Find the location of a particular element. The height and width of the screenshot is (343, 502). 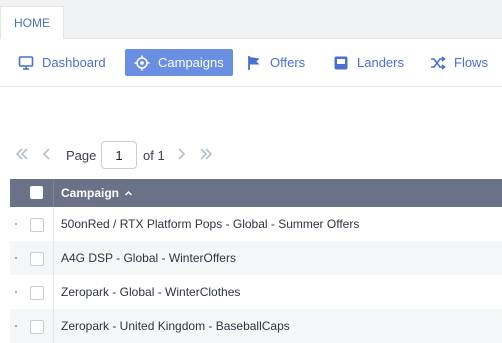

flag-icon is located at coordinates (254, 63).